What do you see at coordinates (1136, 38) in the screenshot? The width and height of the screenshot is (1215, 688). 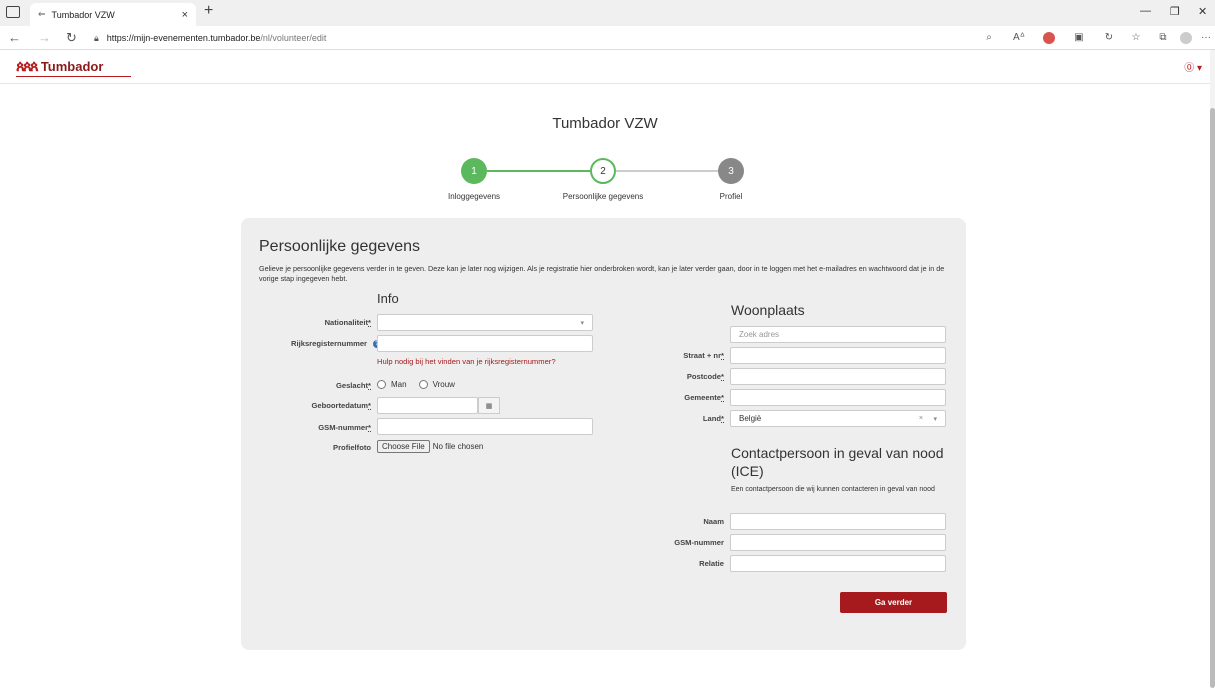 I see `favorites-icon: ☆` at bounding box center [1136, 38].